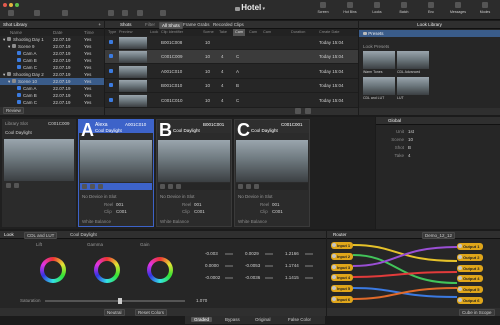  Describe the element at coordinates (413, 63) in the screenshot. I see `preset-tile: CDL Advanced` at that location.